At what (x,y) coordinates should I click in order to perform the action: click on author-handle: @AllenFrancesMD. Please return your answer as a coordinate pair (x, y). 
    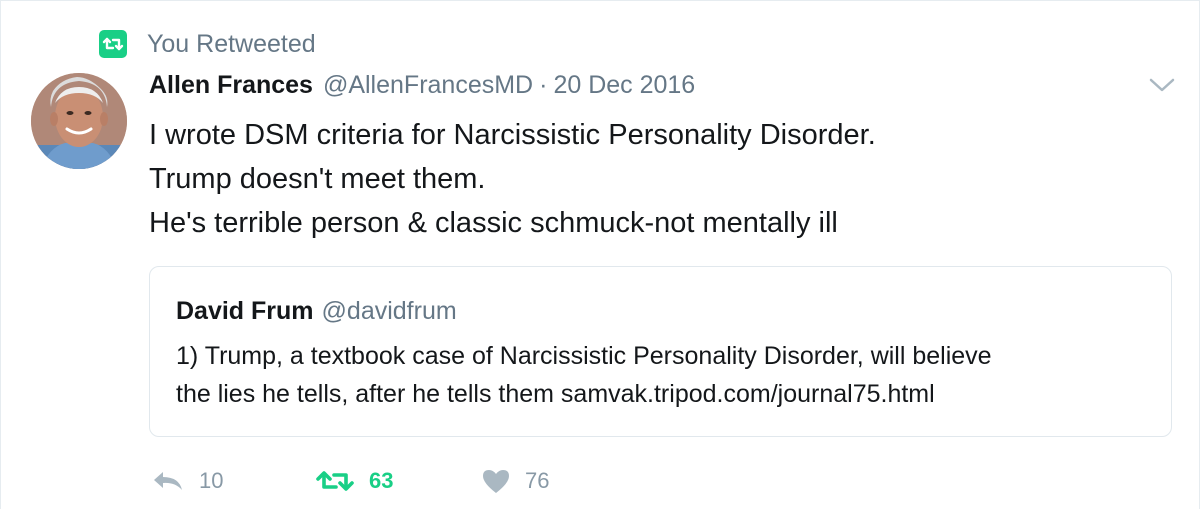
    Looking at the image, I should click on (428, 85).